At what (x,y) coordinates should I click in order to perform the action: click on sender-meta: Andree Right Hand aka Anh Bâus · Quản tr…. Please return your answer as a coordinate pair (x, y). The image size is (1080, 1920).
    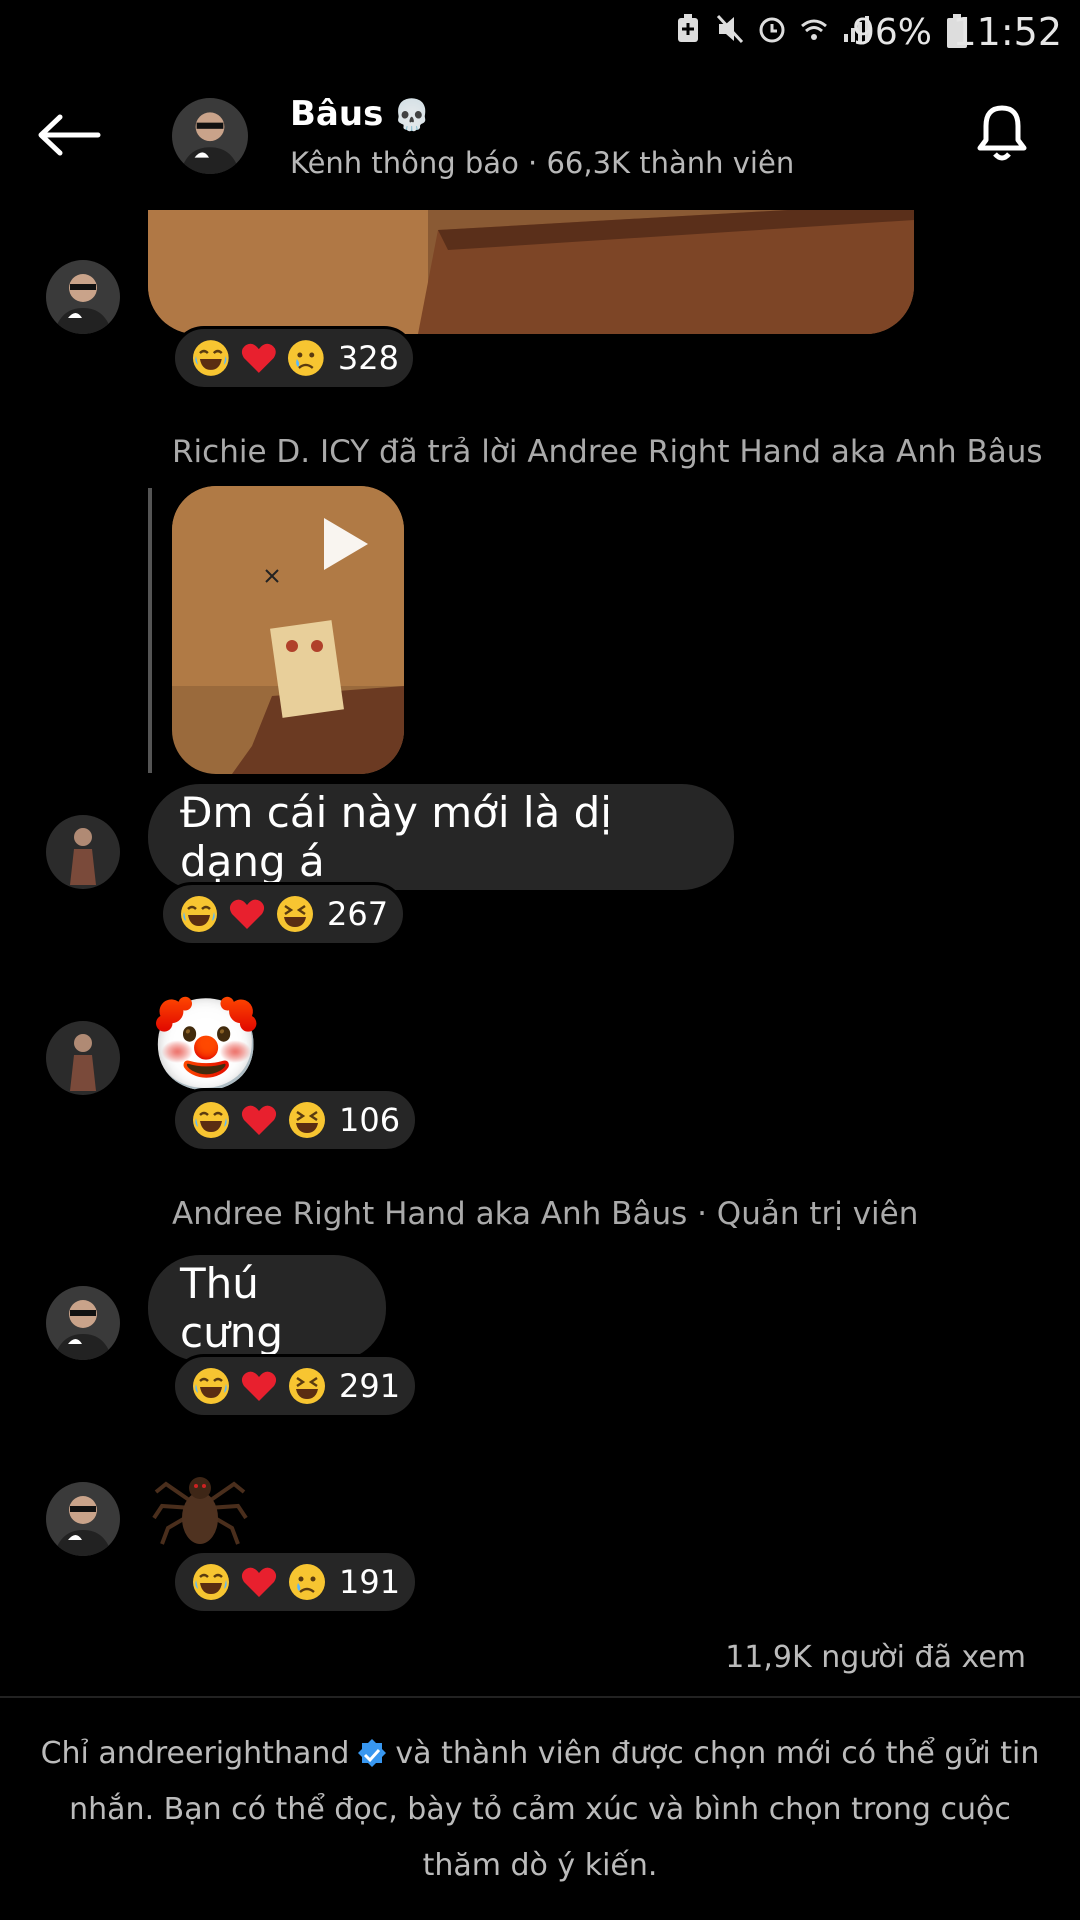
    Looking at the image, I should click on (545, 1214).